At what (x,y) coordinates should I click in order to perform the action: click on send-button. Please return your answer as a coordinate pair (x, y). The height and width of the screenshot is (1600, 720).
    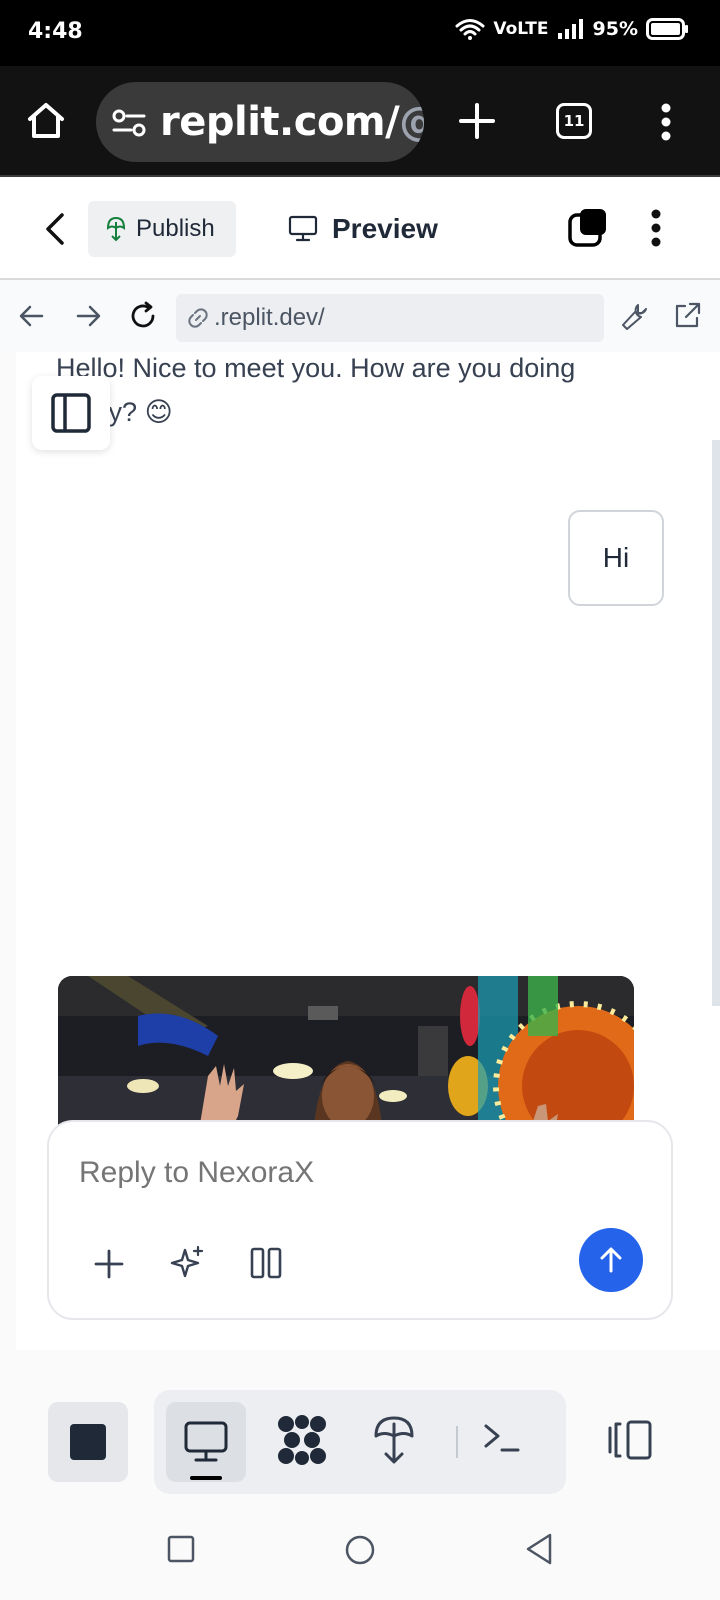
    Looking at the image, I should click on (611, 1260).